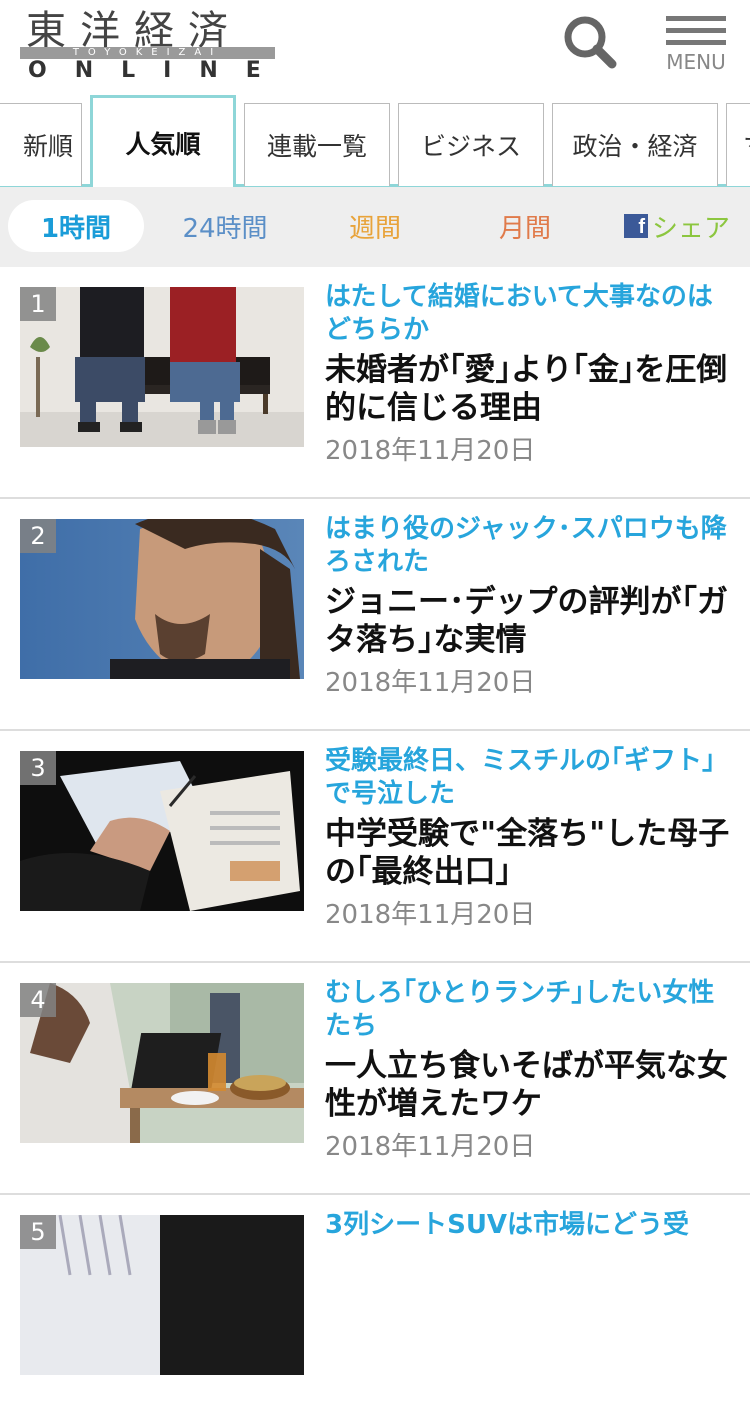 This screenshot has width=750, height=1427. I want to click on period-weekly: 週間, so click(375, 226).